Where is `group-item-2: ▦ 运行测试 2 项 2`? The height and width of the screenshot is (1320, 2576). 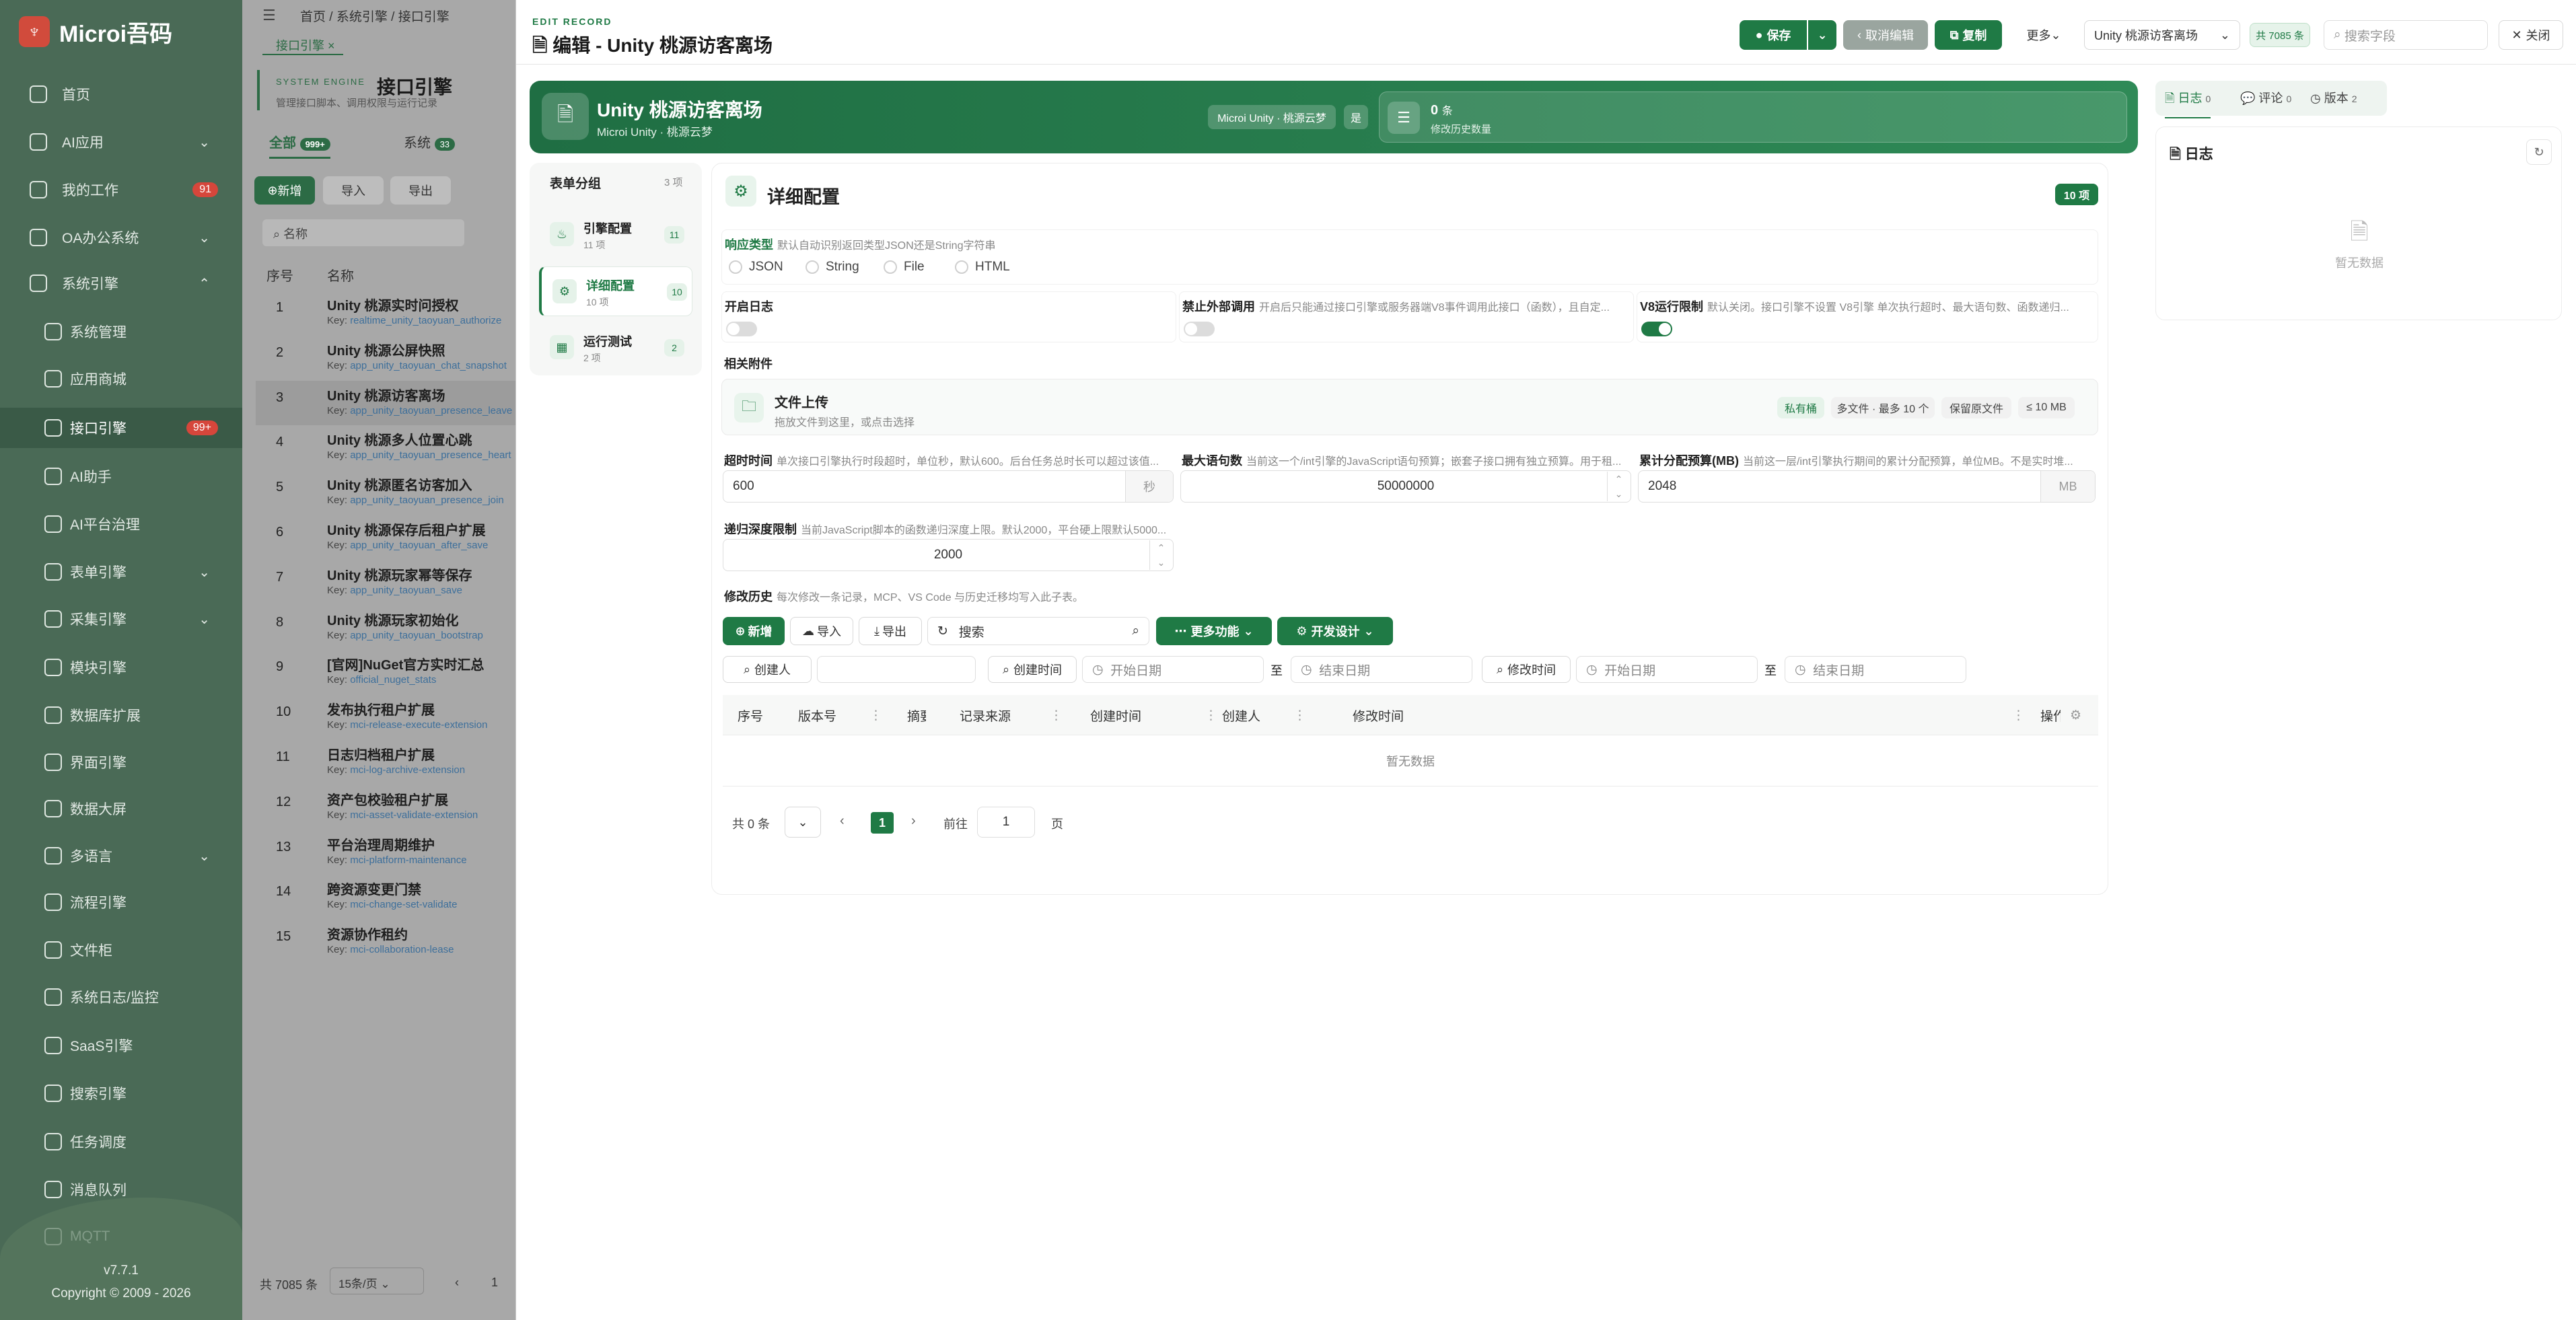 group-item-2: ▦ 运行测试 2 项 2 is located at coordinates (615, 348).